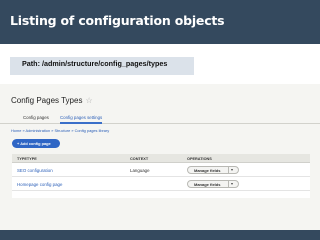 Image resolution: width=320 pixels, height=240 pixels. Describe the element at coordinates (161, 184) in the screenshot. I see `table-row: Homepage config page Manage fields ▾` at that location.